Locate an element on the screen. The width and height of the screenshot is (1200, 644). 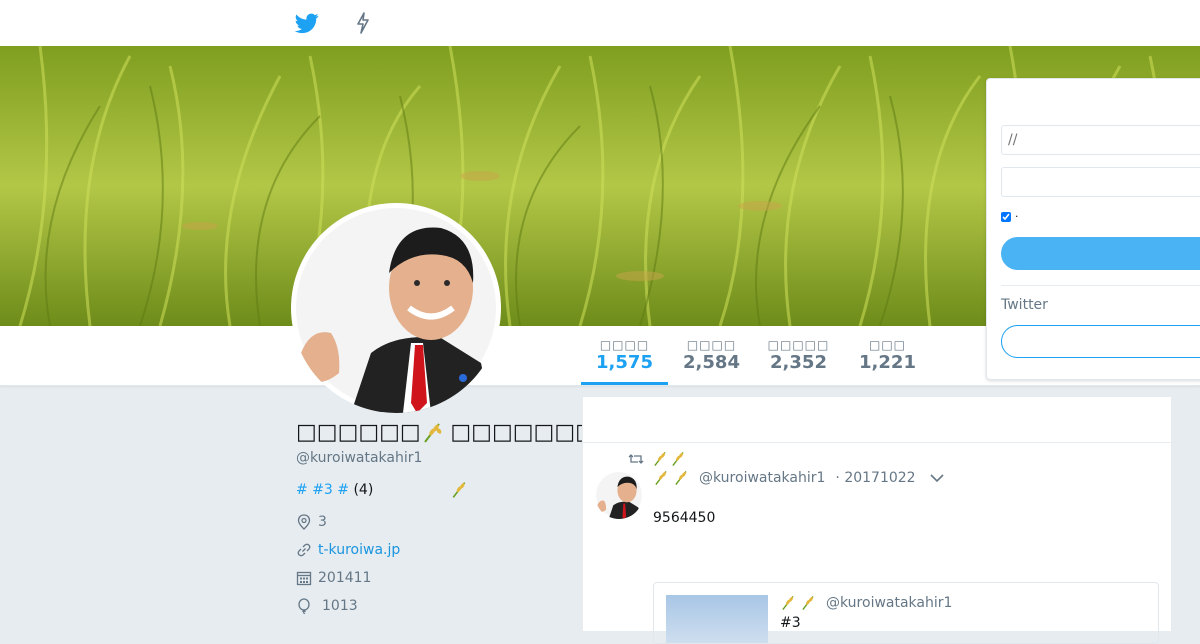
profile-bio: # #3 # (4) is located at coordinates (382, 490).